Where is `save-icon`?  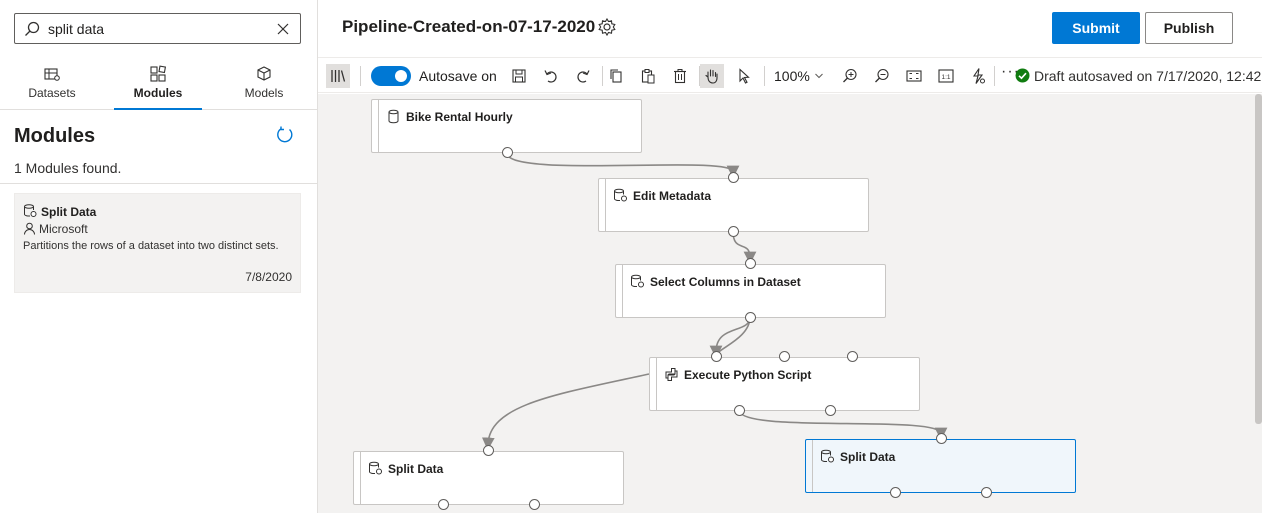
save-icon is located at coordinates (519, 76).